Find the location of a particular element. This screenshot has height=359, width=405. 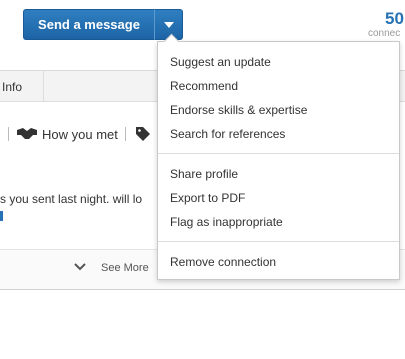

tab-info-label: Info is located at coordinates (12, 86).